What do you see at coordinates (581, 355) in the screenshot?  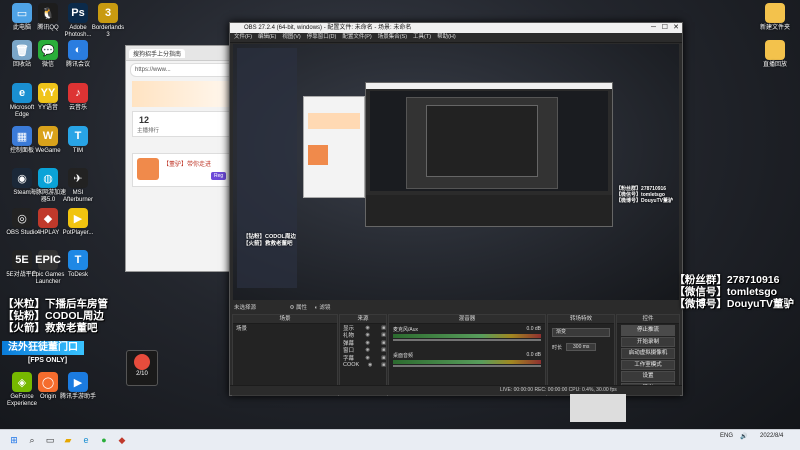 I see `transitions-dock: 转场特效 渐变 时长 300 ms` at bounding box center [581, 355].